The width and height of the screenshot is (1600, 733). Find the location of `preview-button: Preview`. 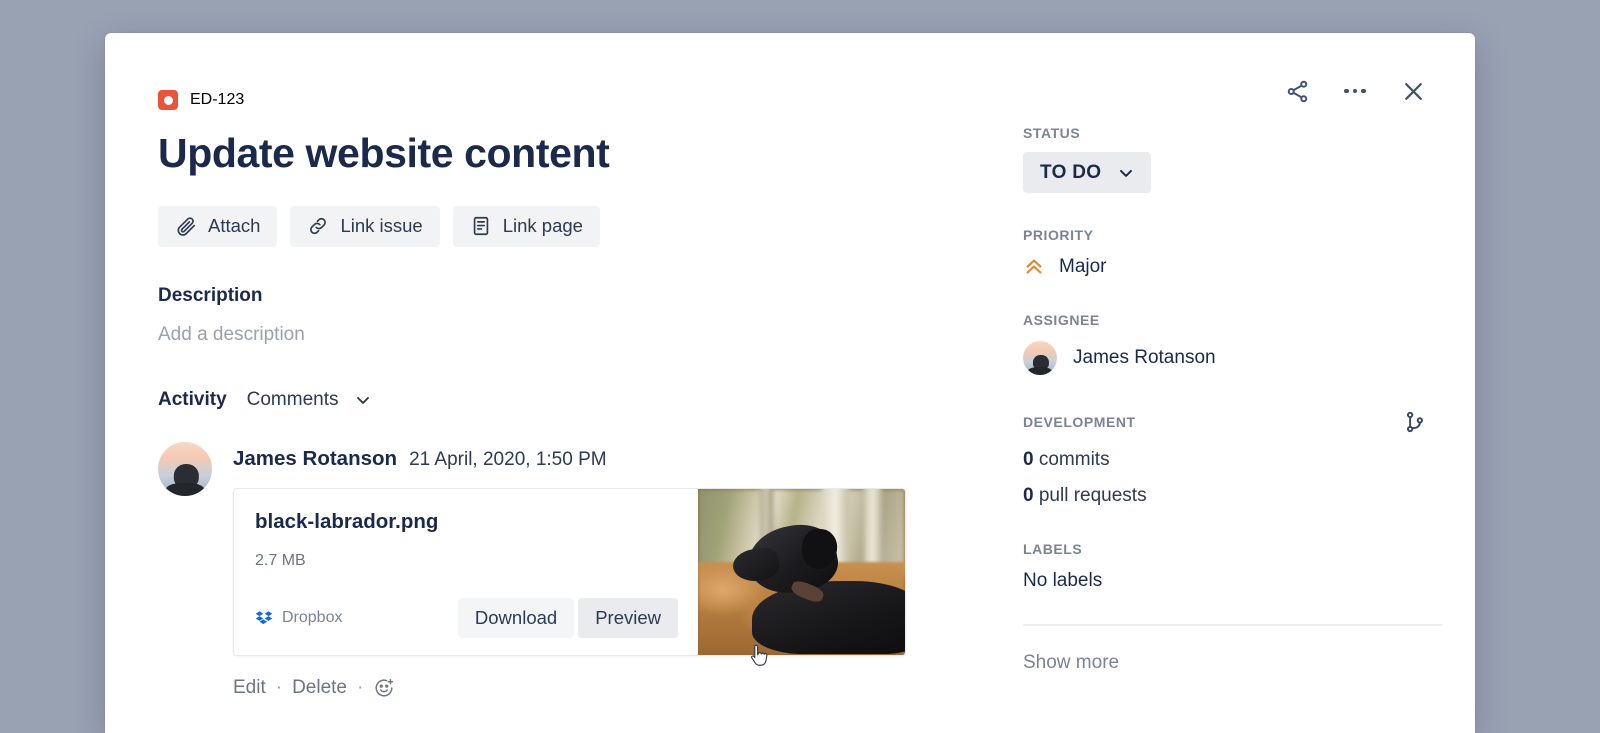

preview-button: Preview is located at coordinates (628, 618).